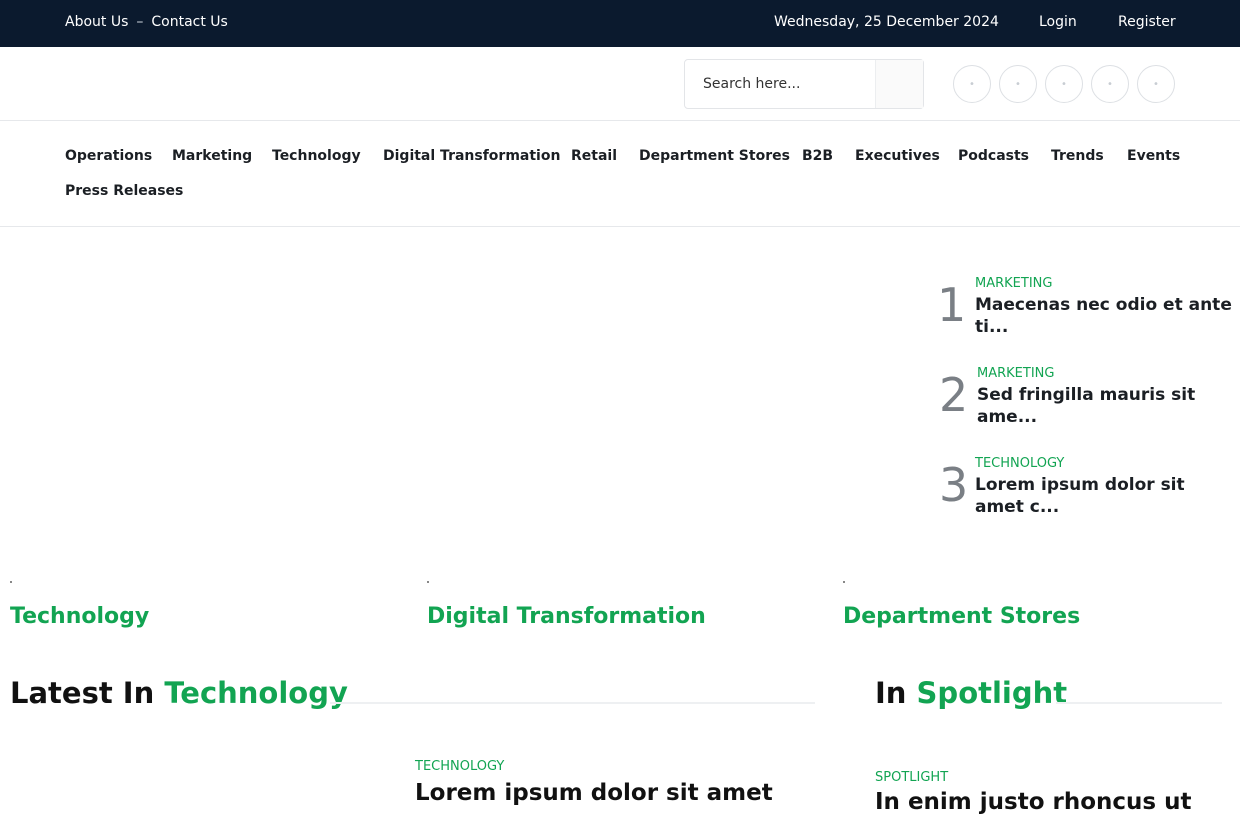 The image size is (1240, 815). What do you see at coordinates (124, 191) in the screenshot?
I see `nav-item-press-releases: Press Releases` at bounding box center [124, 191].